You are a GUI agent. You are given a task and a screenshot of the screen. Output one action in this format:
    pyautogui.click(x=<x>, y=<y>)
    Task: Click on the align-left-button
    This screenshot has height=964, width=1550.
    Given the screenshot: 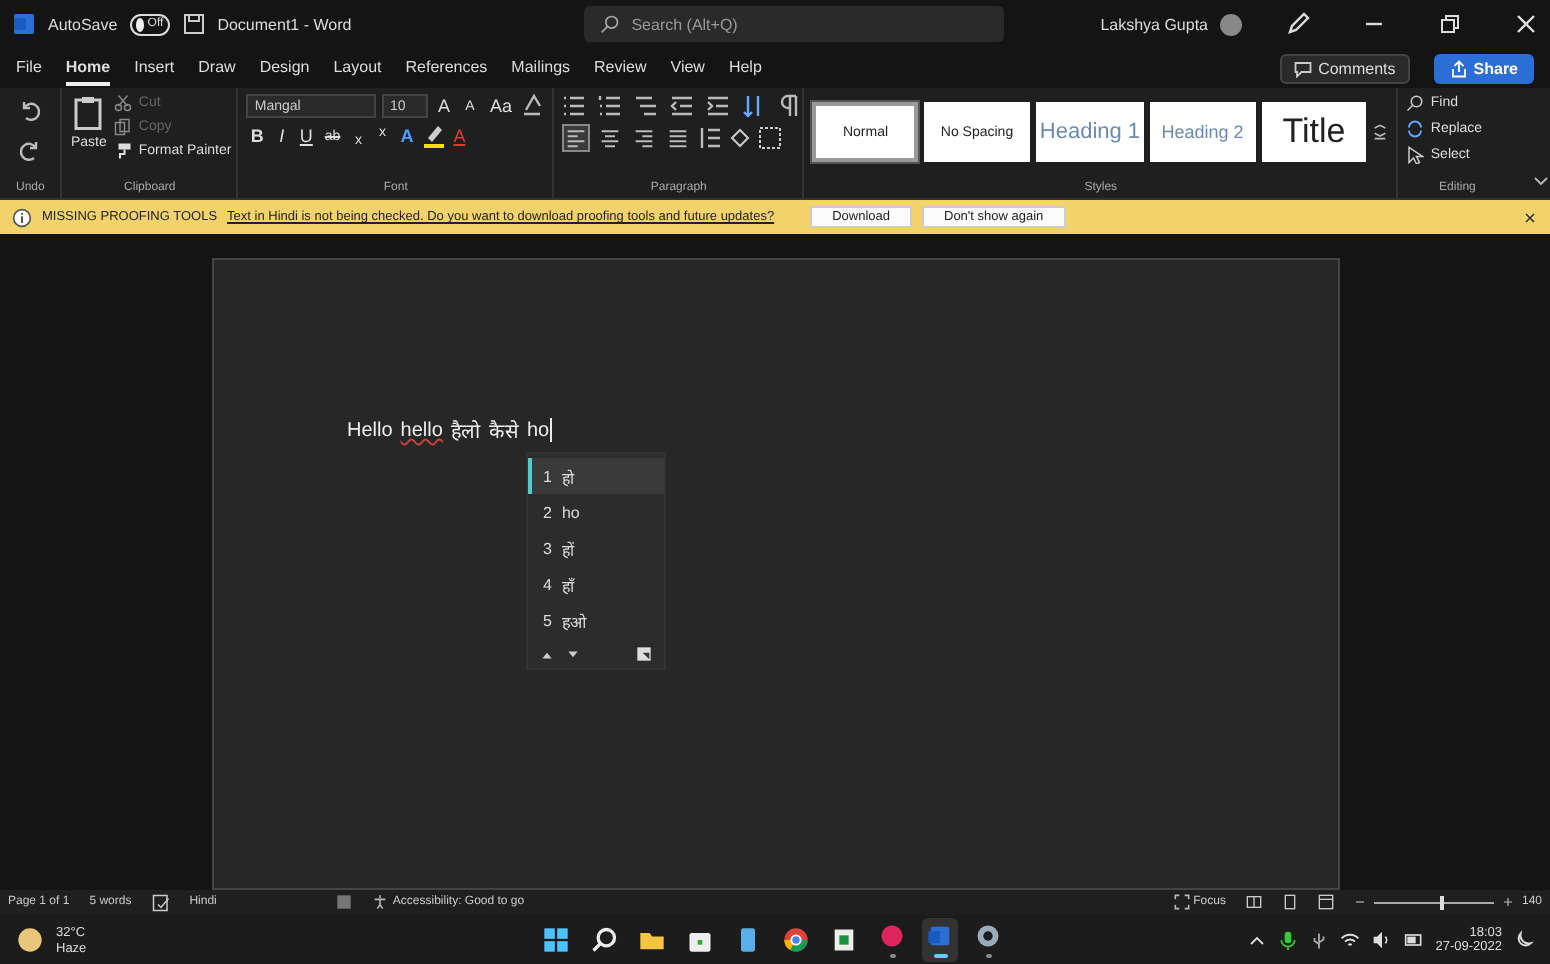 What is the action you would take?
    pyautogui.click(x=576, y=138)
    